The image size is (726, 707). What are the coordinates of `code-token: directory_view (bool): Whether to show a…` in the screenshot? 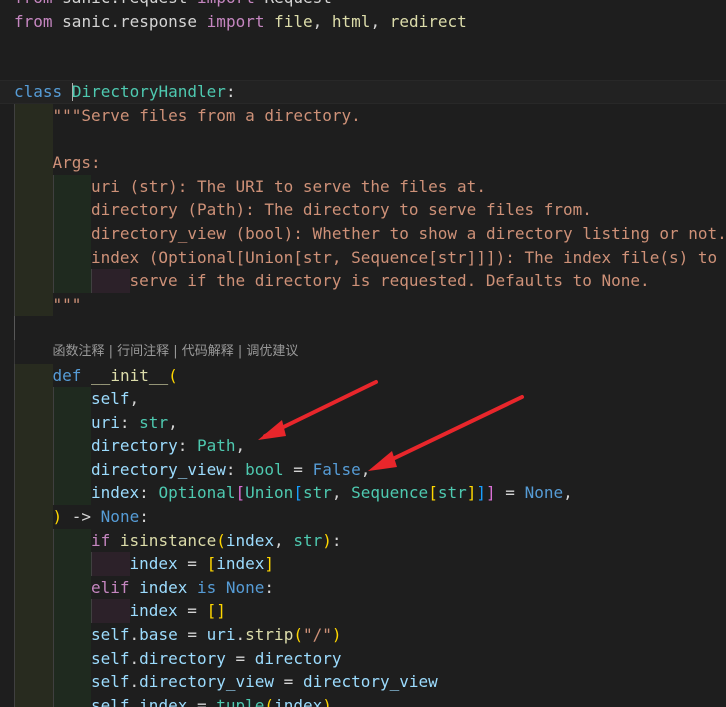 It's located at (408, 233).